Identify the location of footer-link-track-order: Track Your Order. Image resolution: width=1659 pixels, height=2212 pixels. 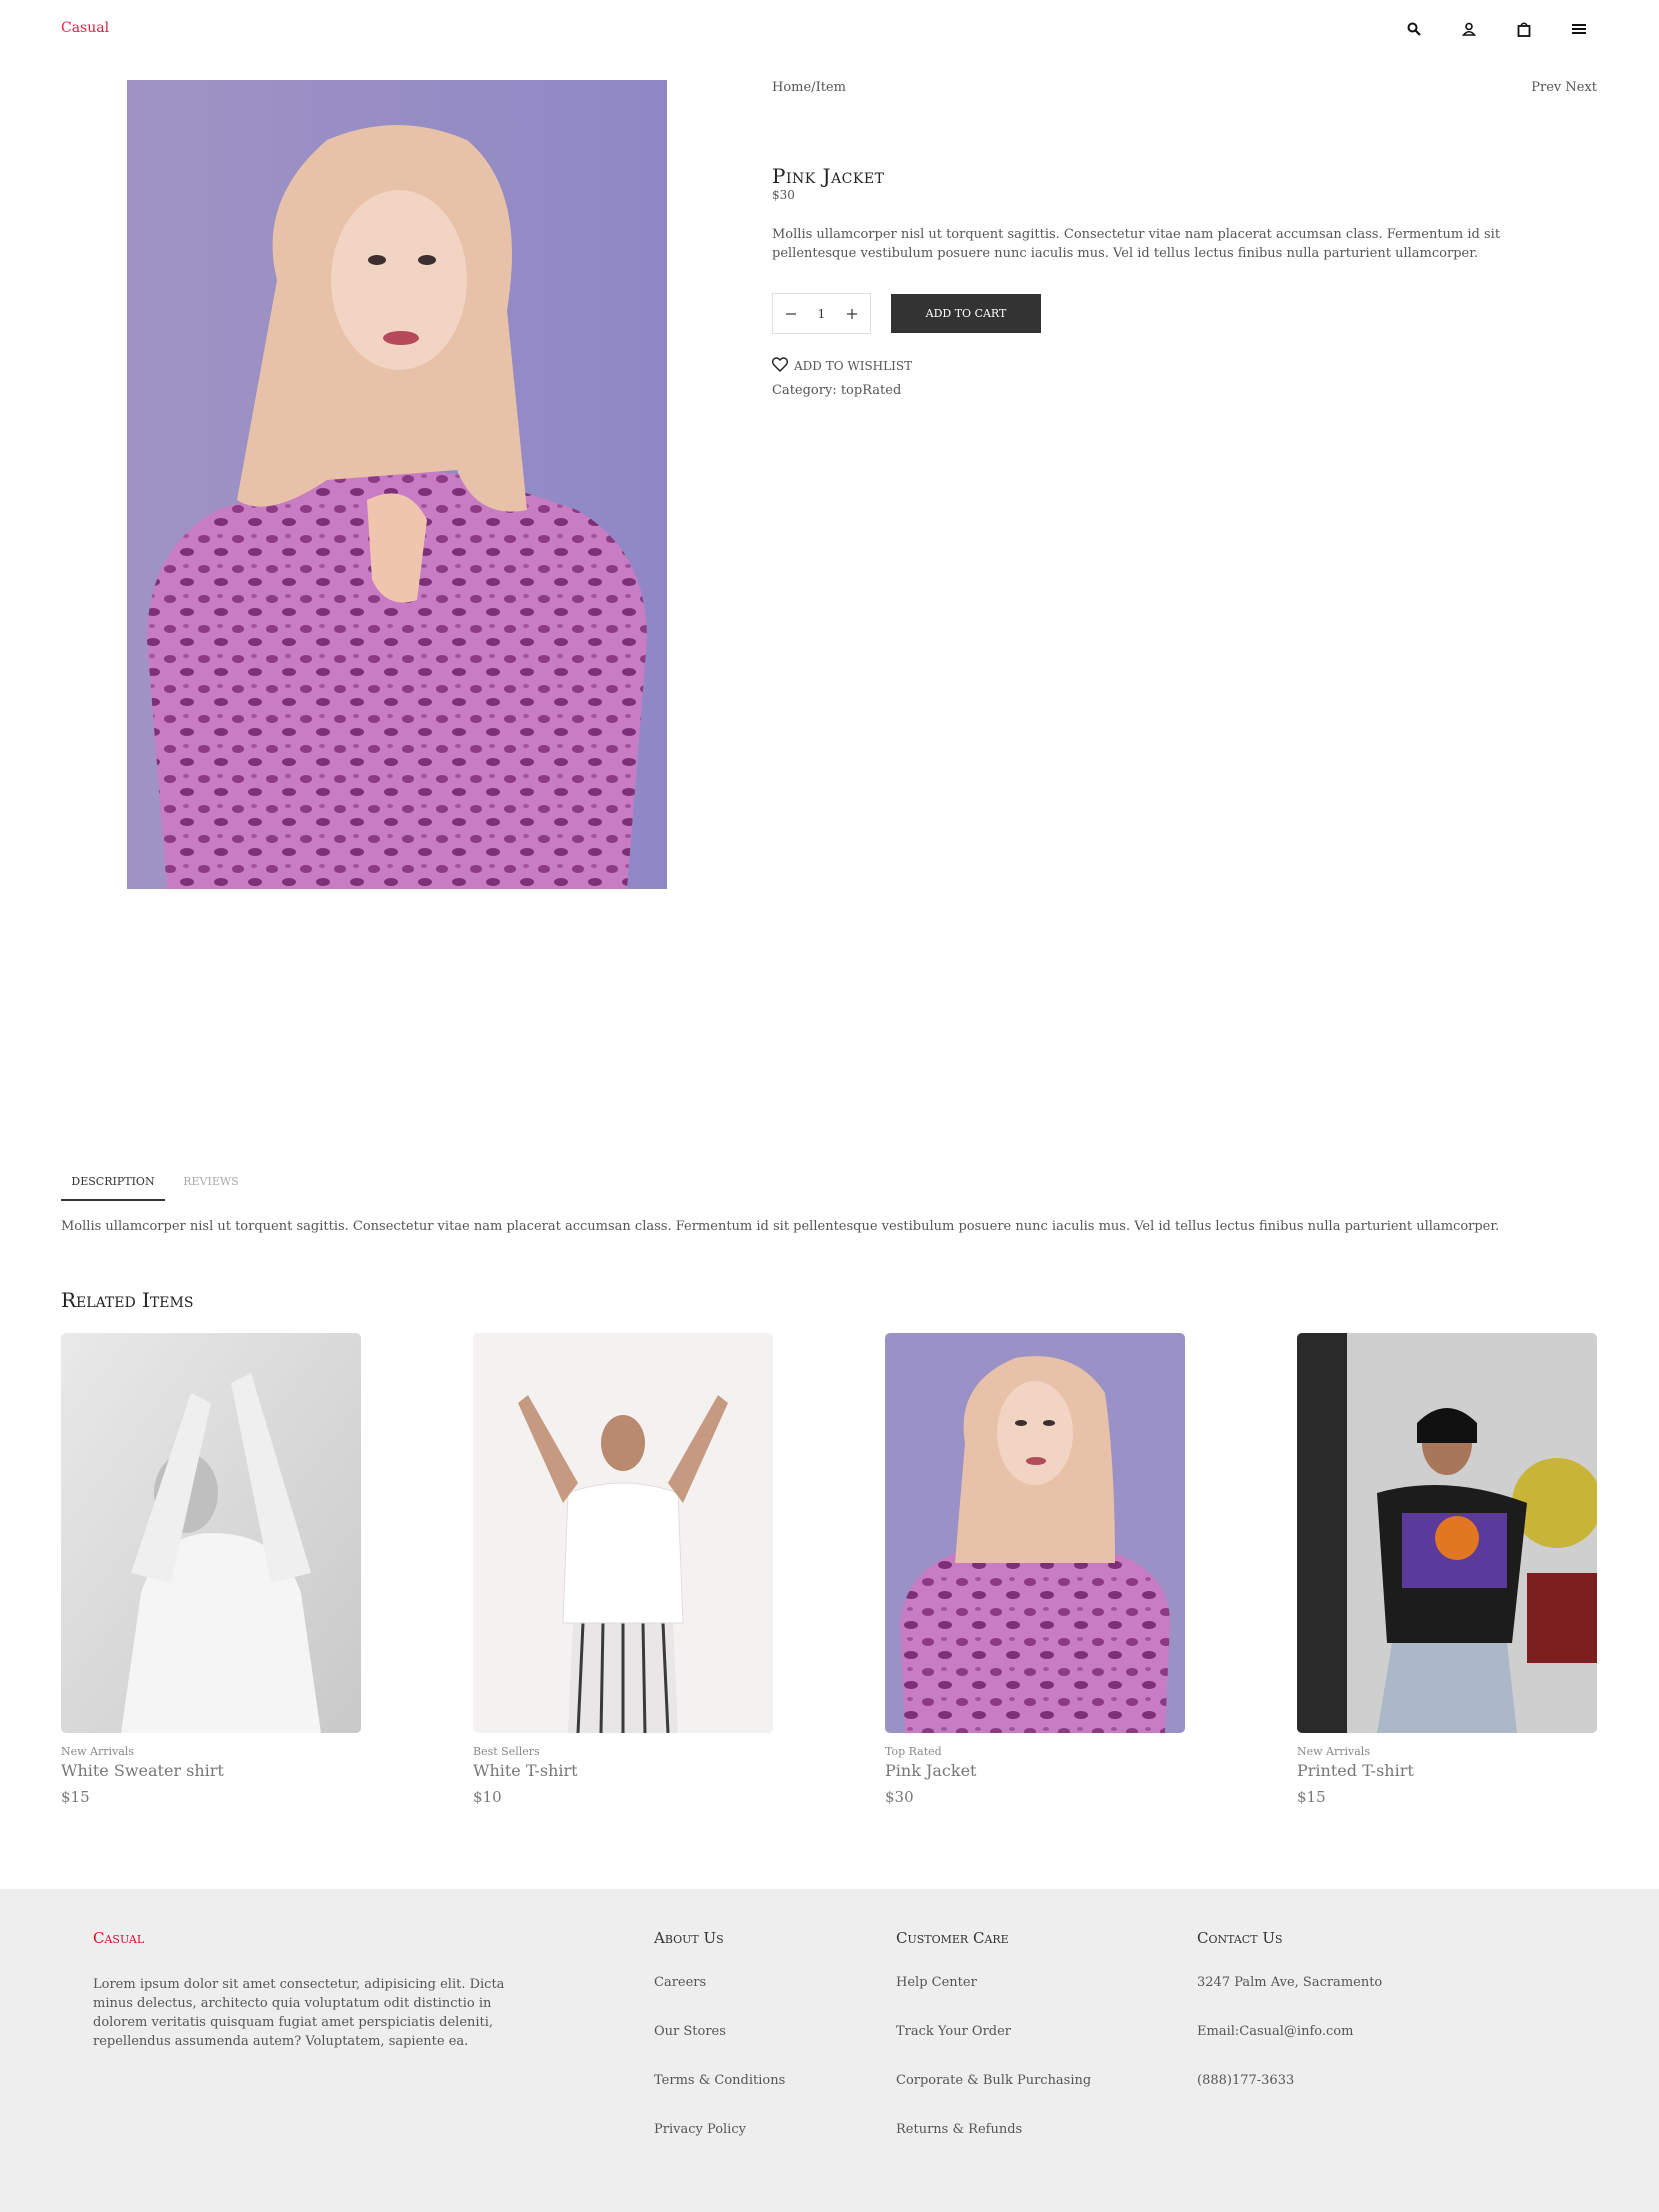
(993, 2048).